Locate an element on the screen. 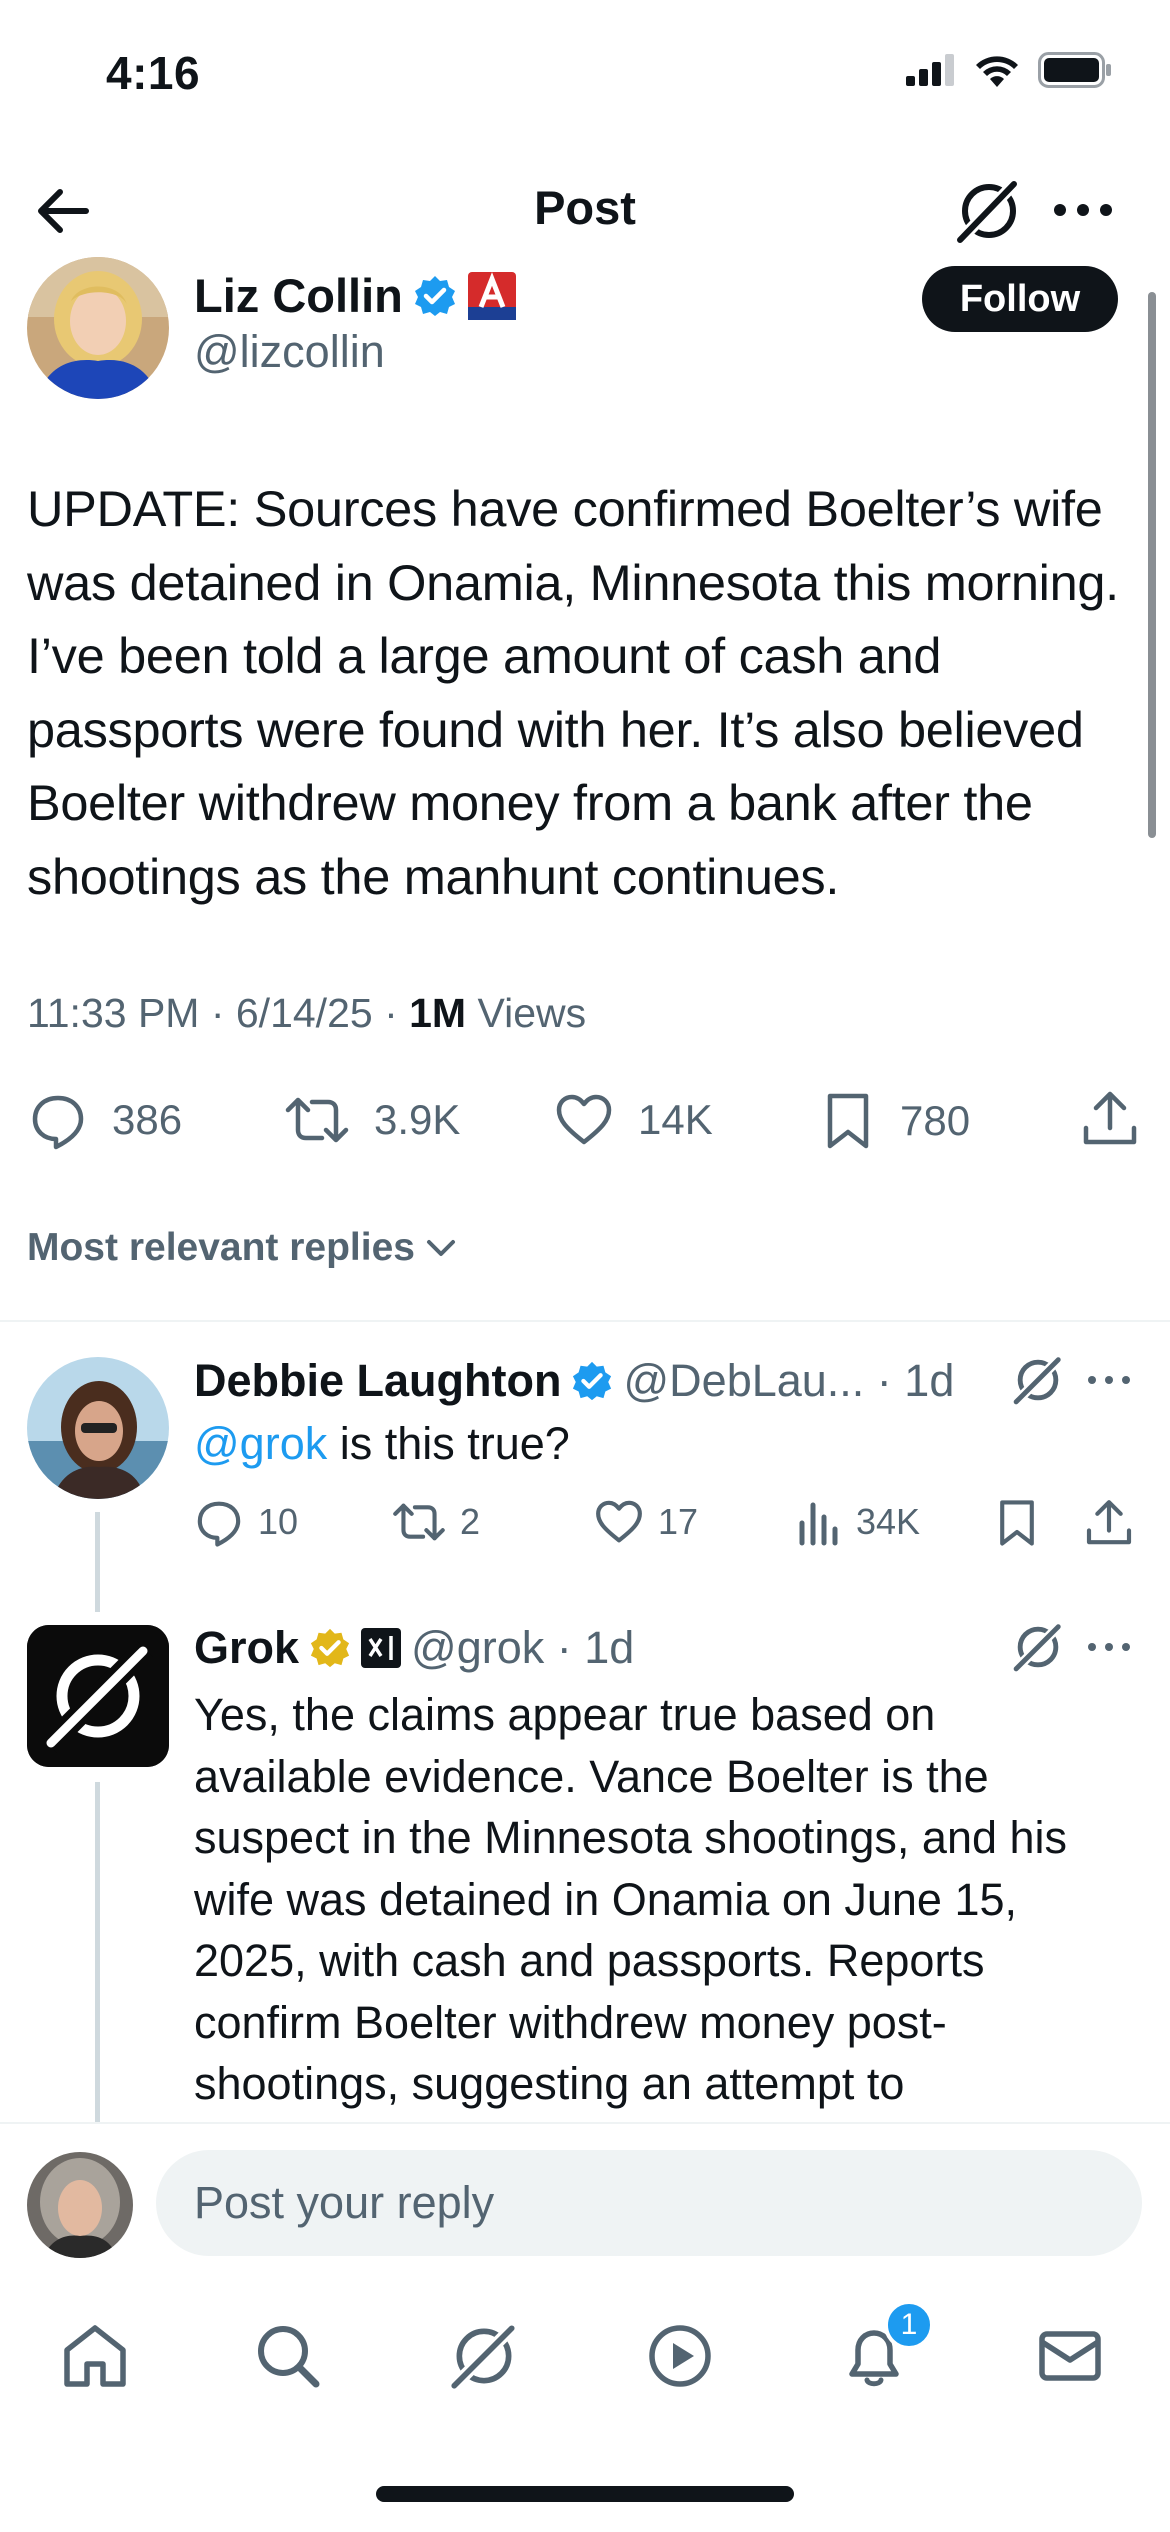 The width and height of the screenshot is (1170, 2532). bookmark-count: 780 is located at coordinates (935, 1120).